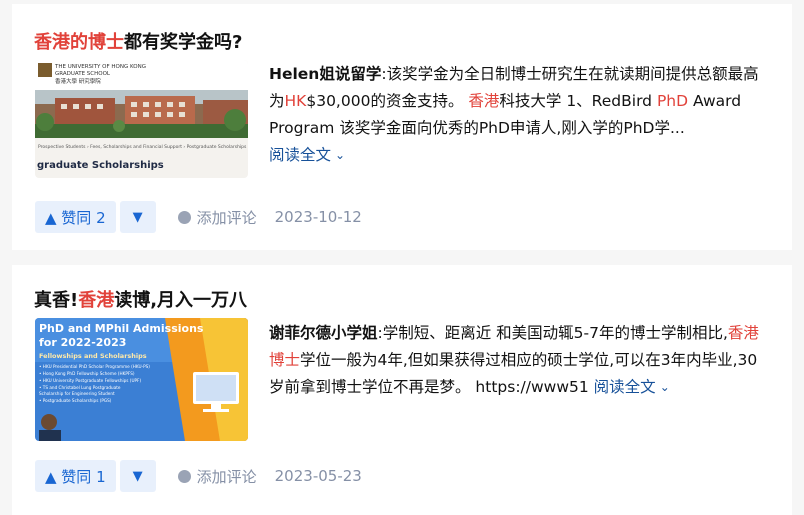 The width and height of the screenshot is (804, 515). I want to click on action-bar: ▲ 赞同 1 ▼ 添加评论 2023-05-23, so click(198, 476).